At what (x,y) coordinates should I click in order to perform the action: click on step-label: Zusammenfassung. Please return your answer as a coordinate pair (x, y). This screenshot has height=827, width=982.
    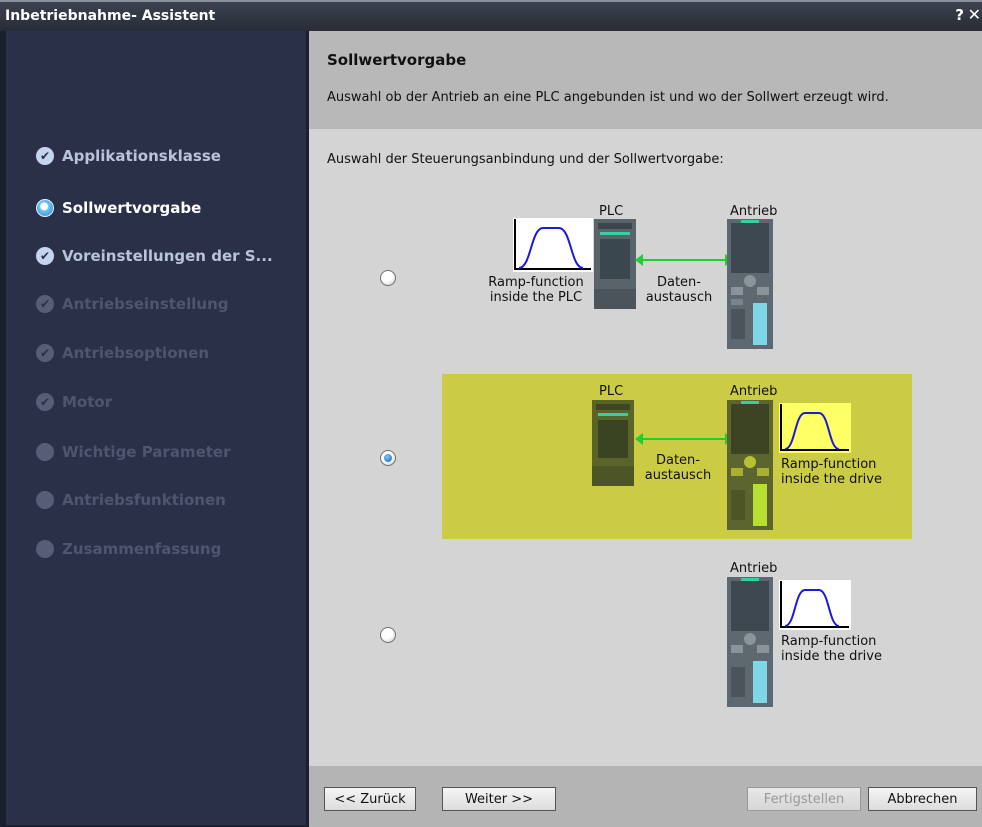
    Looking at the image, I should click on (142, 549).